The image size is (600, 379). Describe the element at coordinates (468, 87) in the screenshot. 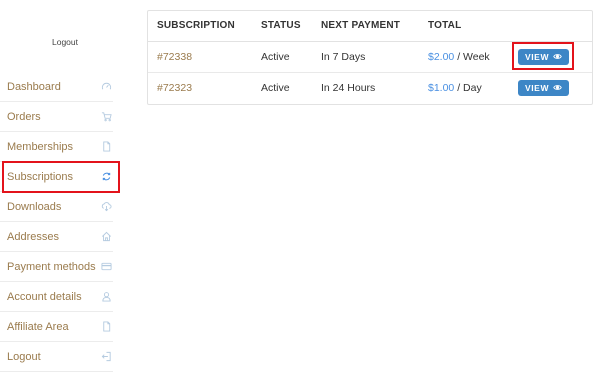

I see `price-period: / Day` at that location.